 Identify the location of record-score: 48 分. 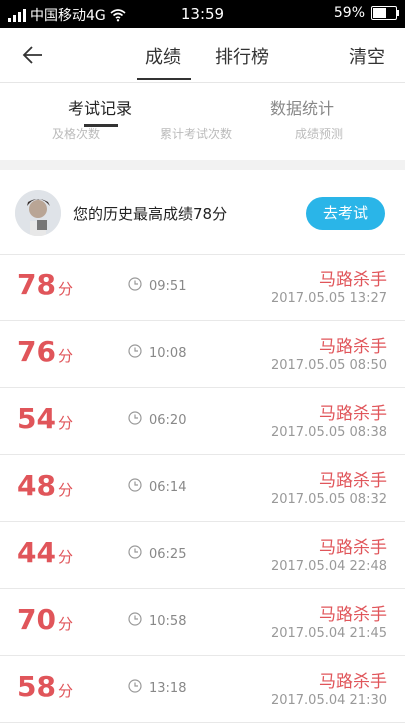
(45, 485).